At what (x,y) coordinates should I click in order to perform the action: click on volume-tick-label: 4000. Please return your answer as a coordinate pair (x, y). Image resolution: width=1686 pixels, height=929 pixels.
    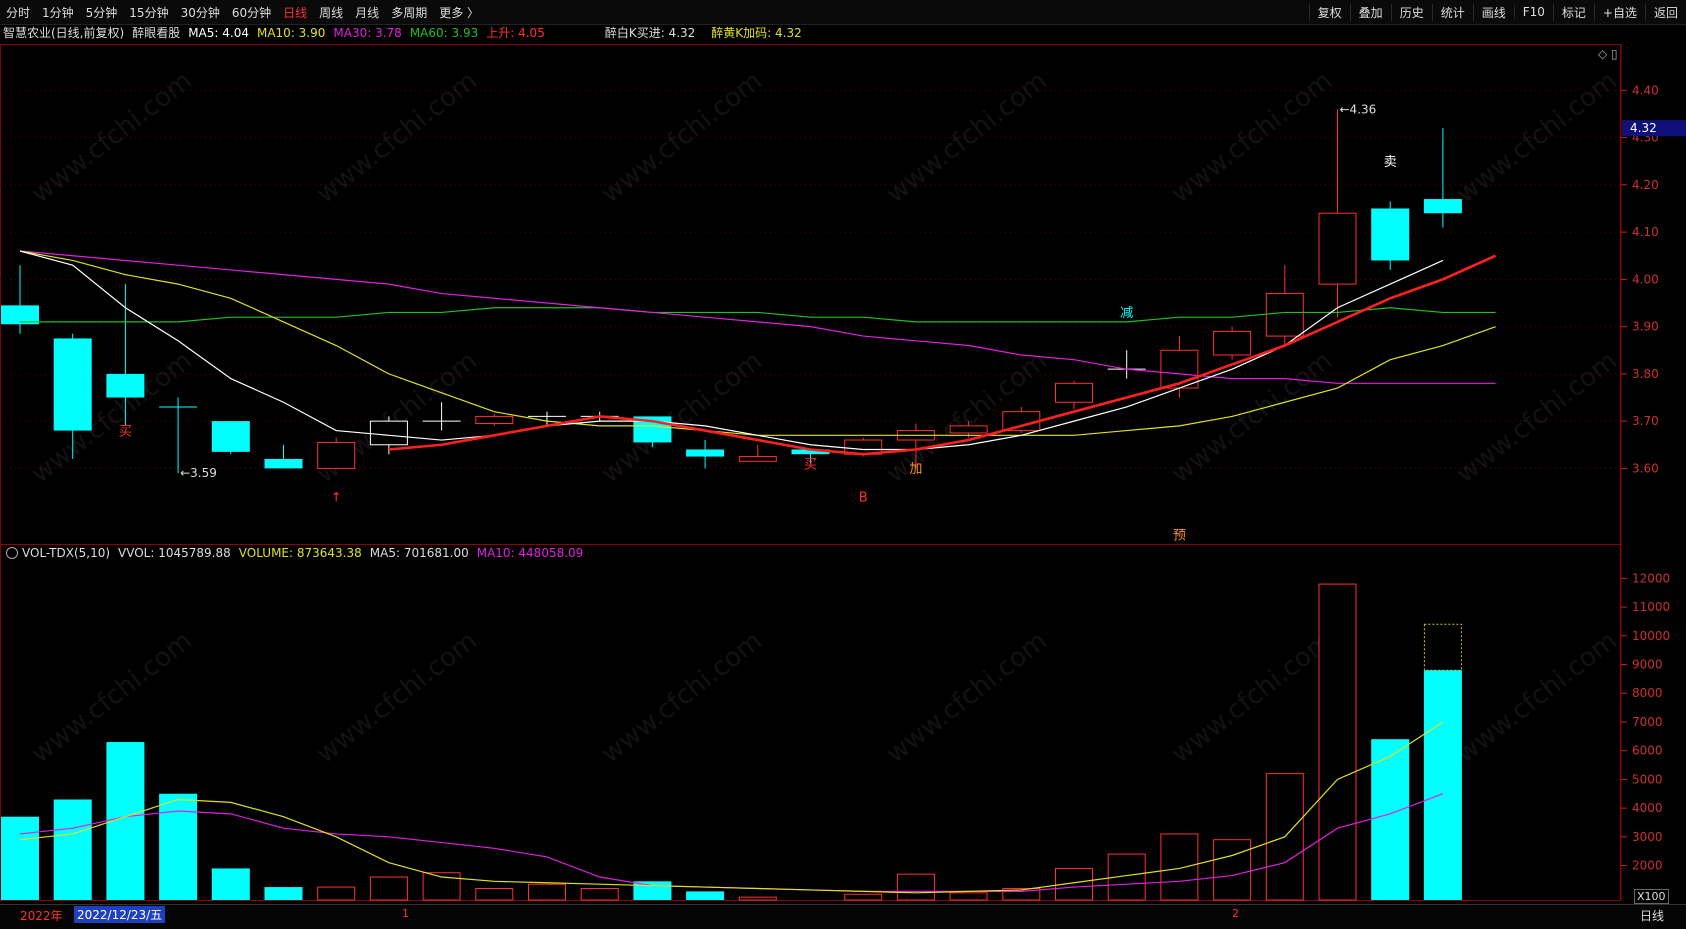
    Looking at the image, I should click on (1647, 808).